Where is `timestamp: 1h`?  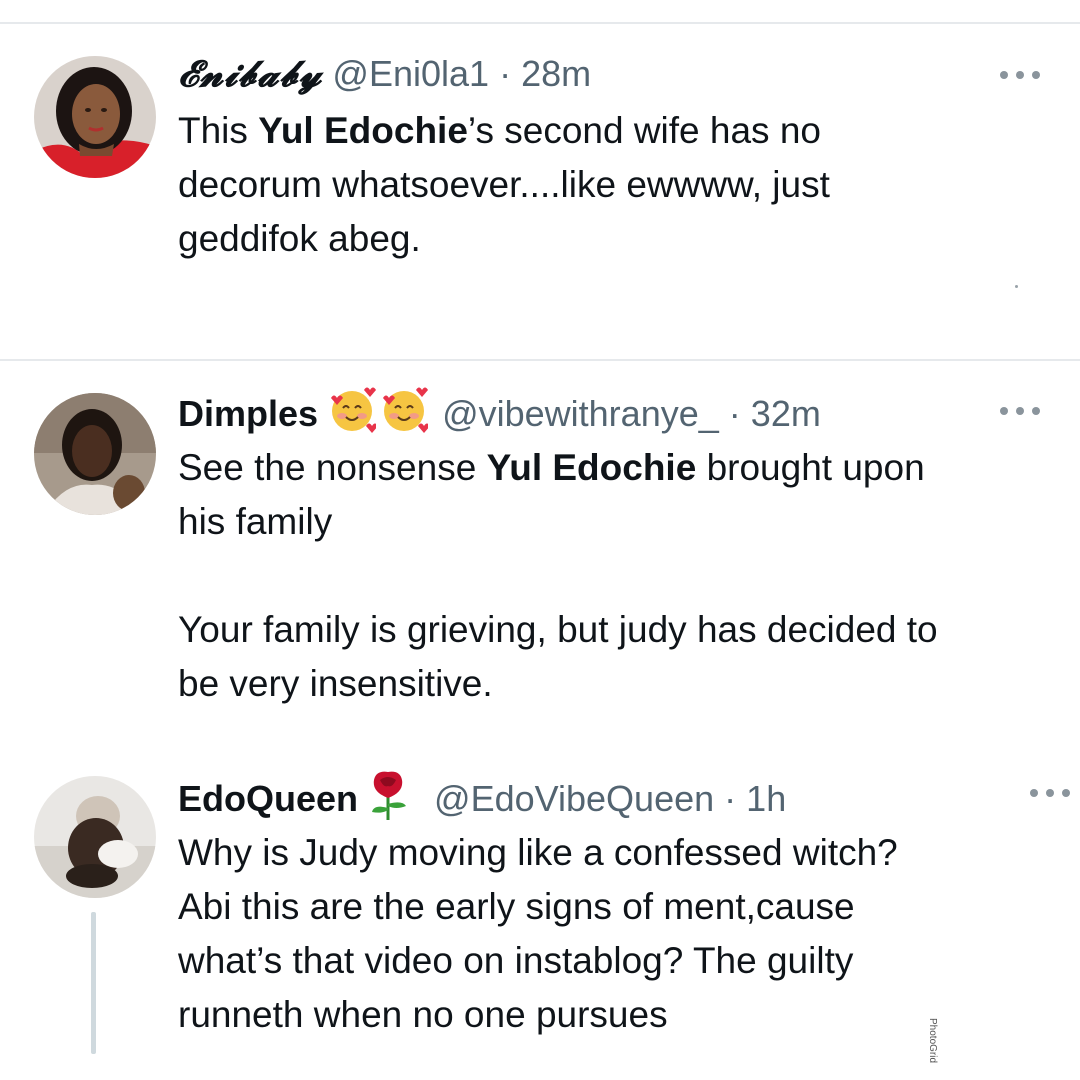
timestamp: 1h is located at coordinates (766, 798).